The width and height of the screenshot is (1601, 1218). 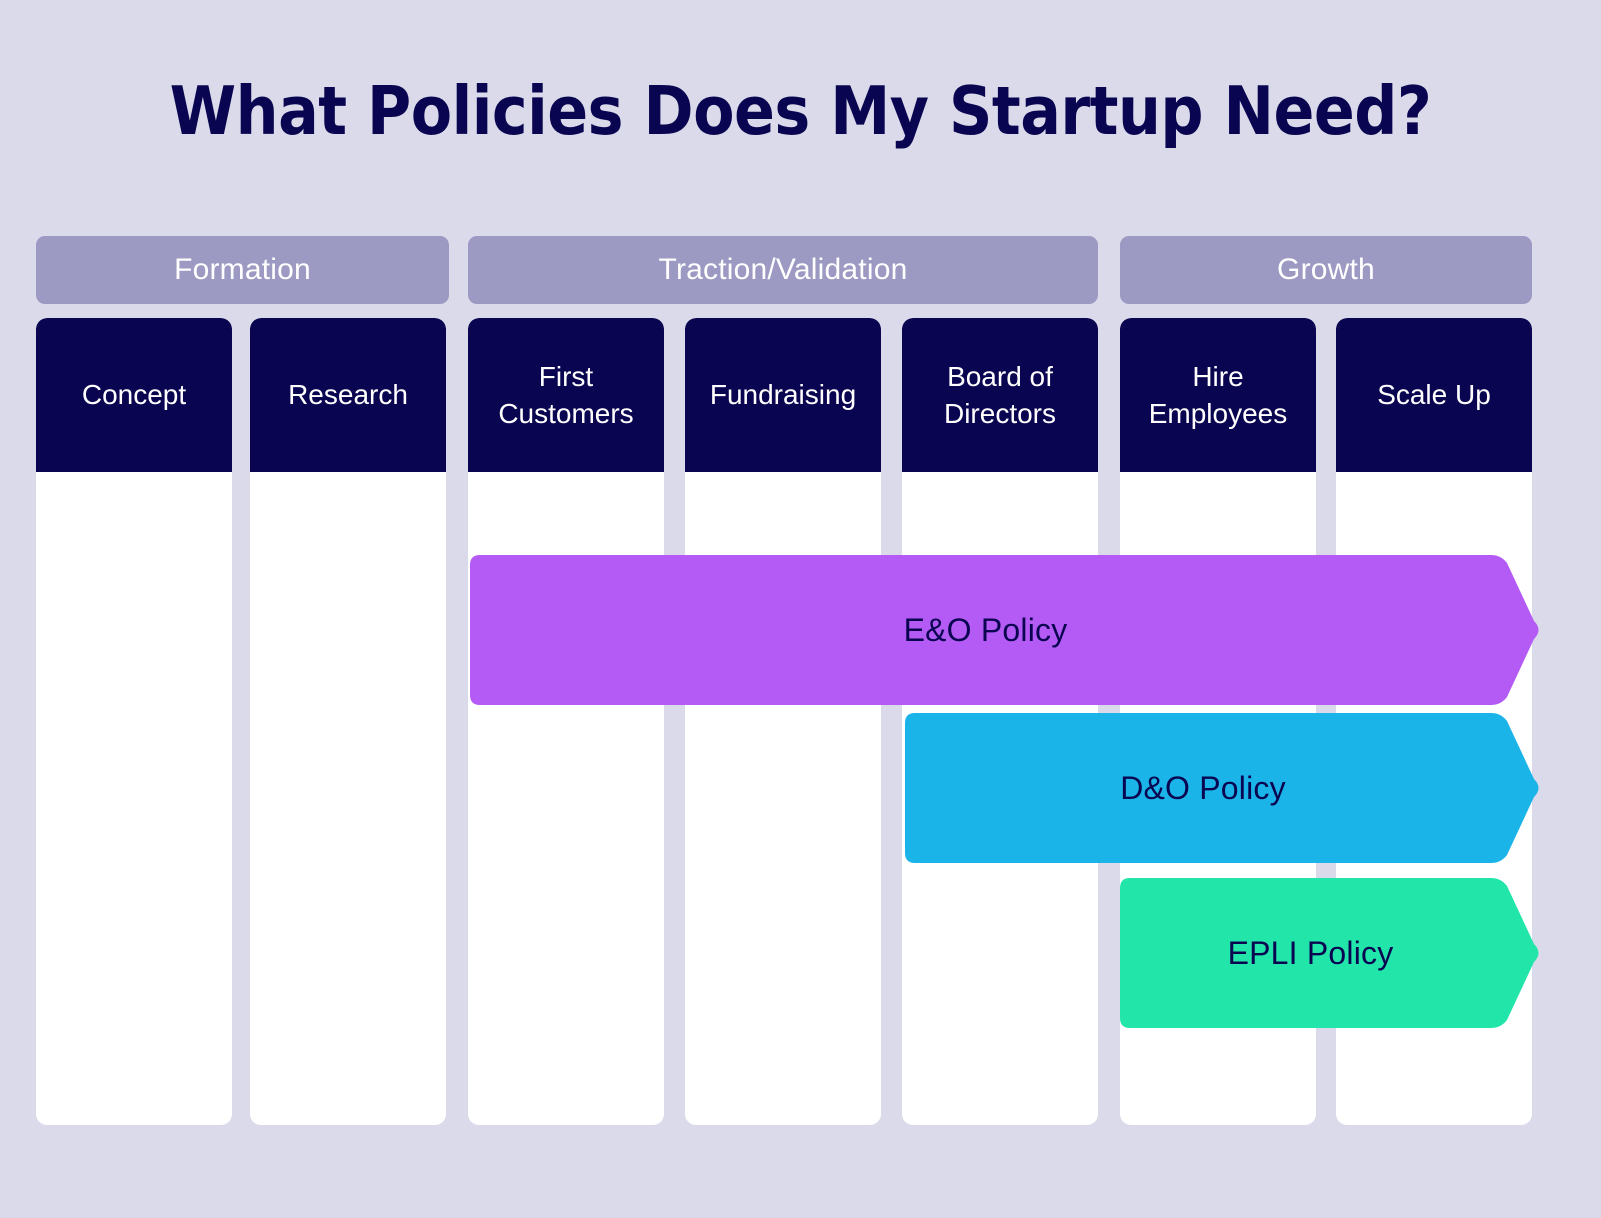 What do you see at coordinates (348, 721) in the screenshot?
I see `stage-column-research: Research` at bounding box center [348, 721].